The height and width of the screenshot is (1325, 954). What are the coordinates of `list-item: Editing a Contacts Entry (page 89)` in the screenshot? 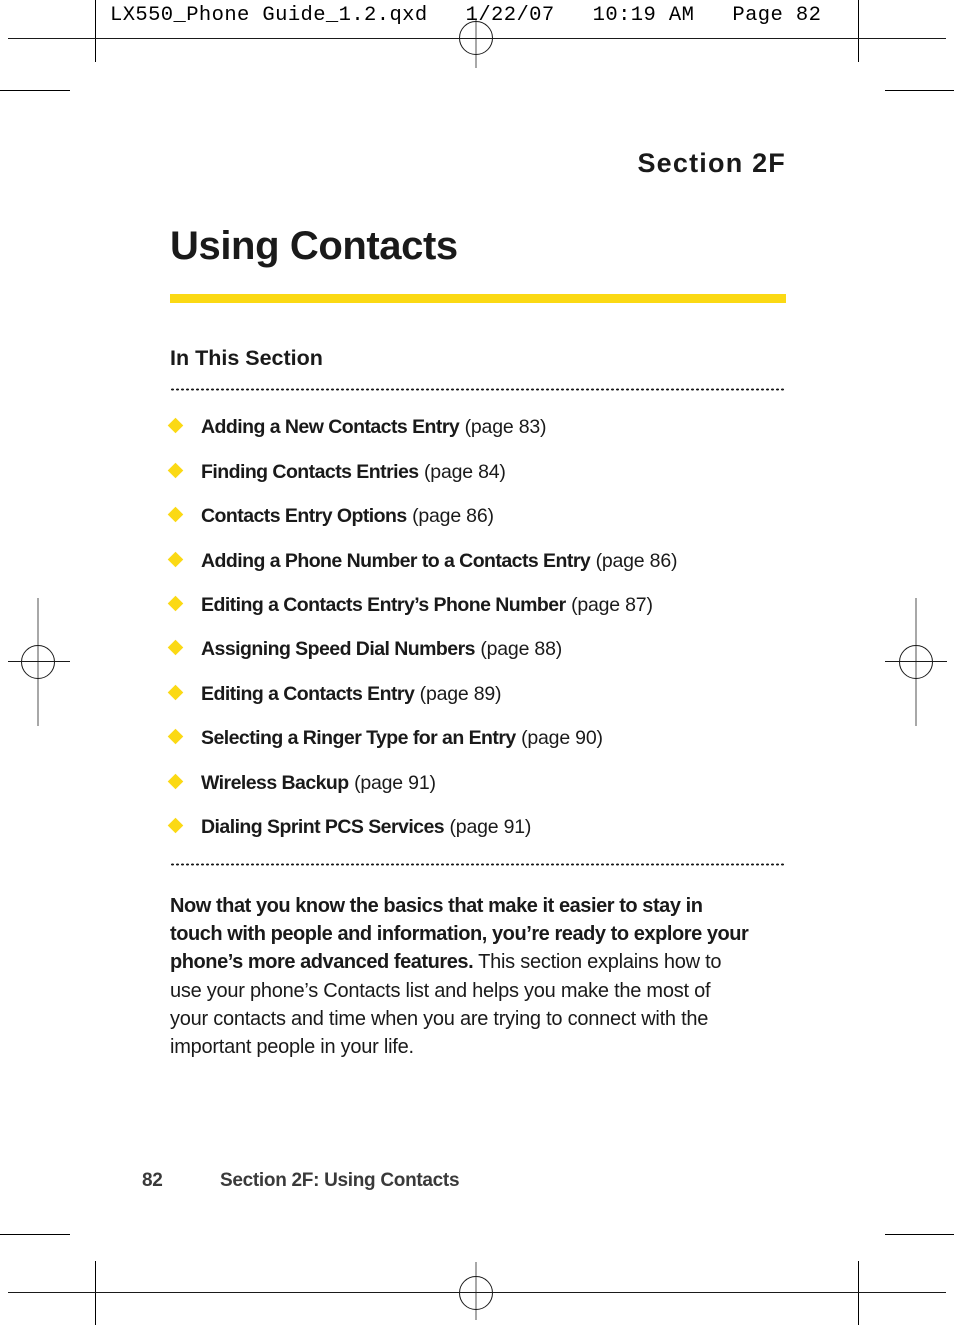 It's located at (476, 694).